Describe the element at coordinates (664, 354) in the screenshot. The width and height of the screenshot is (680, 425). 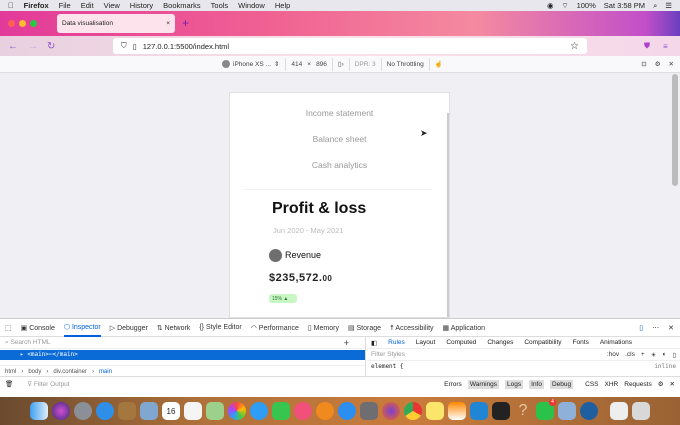
I see `dark-theme-icon: ◐` at that location.